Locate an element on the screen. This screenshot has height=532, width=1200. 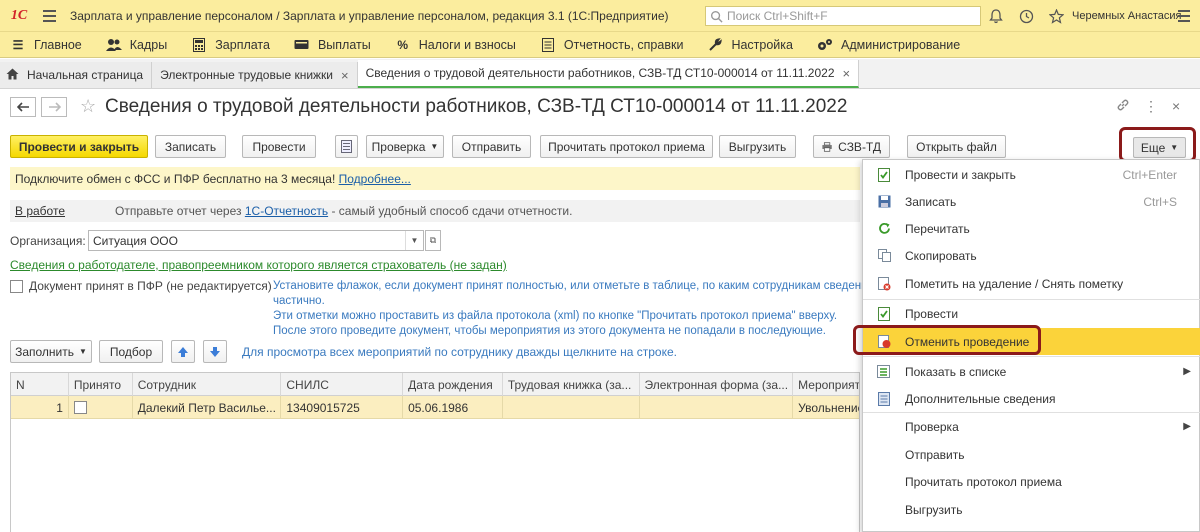
menu-item-post: Провести is located at coordinates (1031, 313).